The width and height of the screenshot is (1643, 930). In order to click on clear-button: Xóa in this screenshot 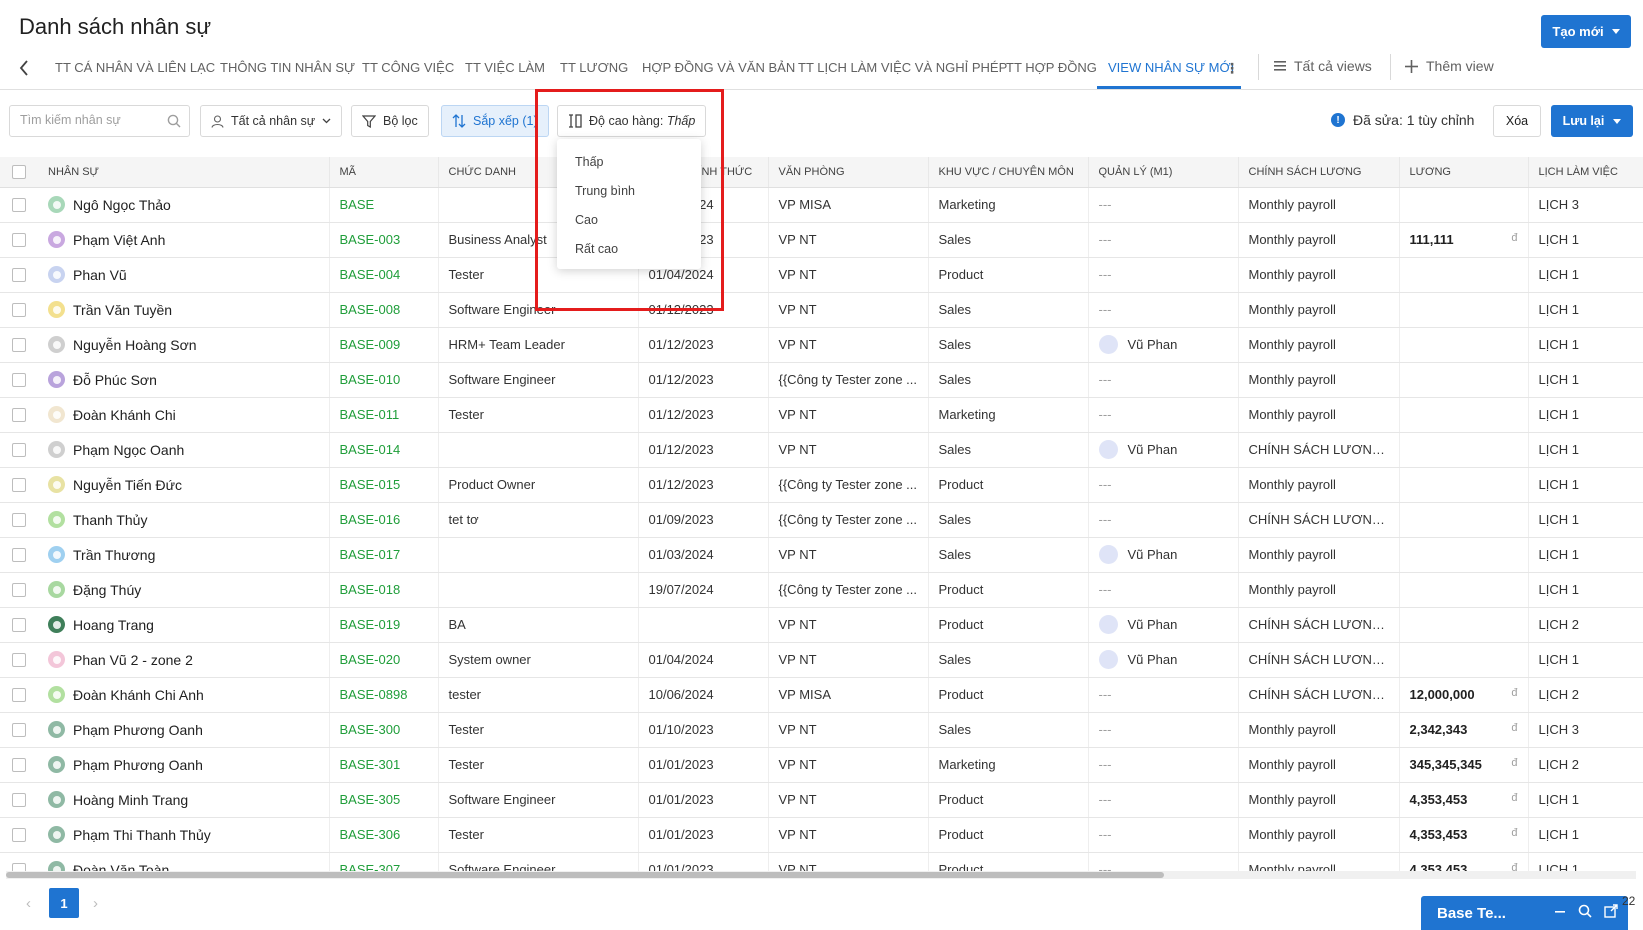, I will do `click(1517, 121)`.